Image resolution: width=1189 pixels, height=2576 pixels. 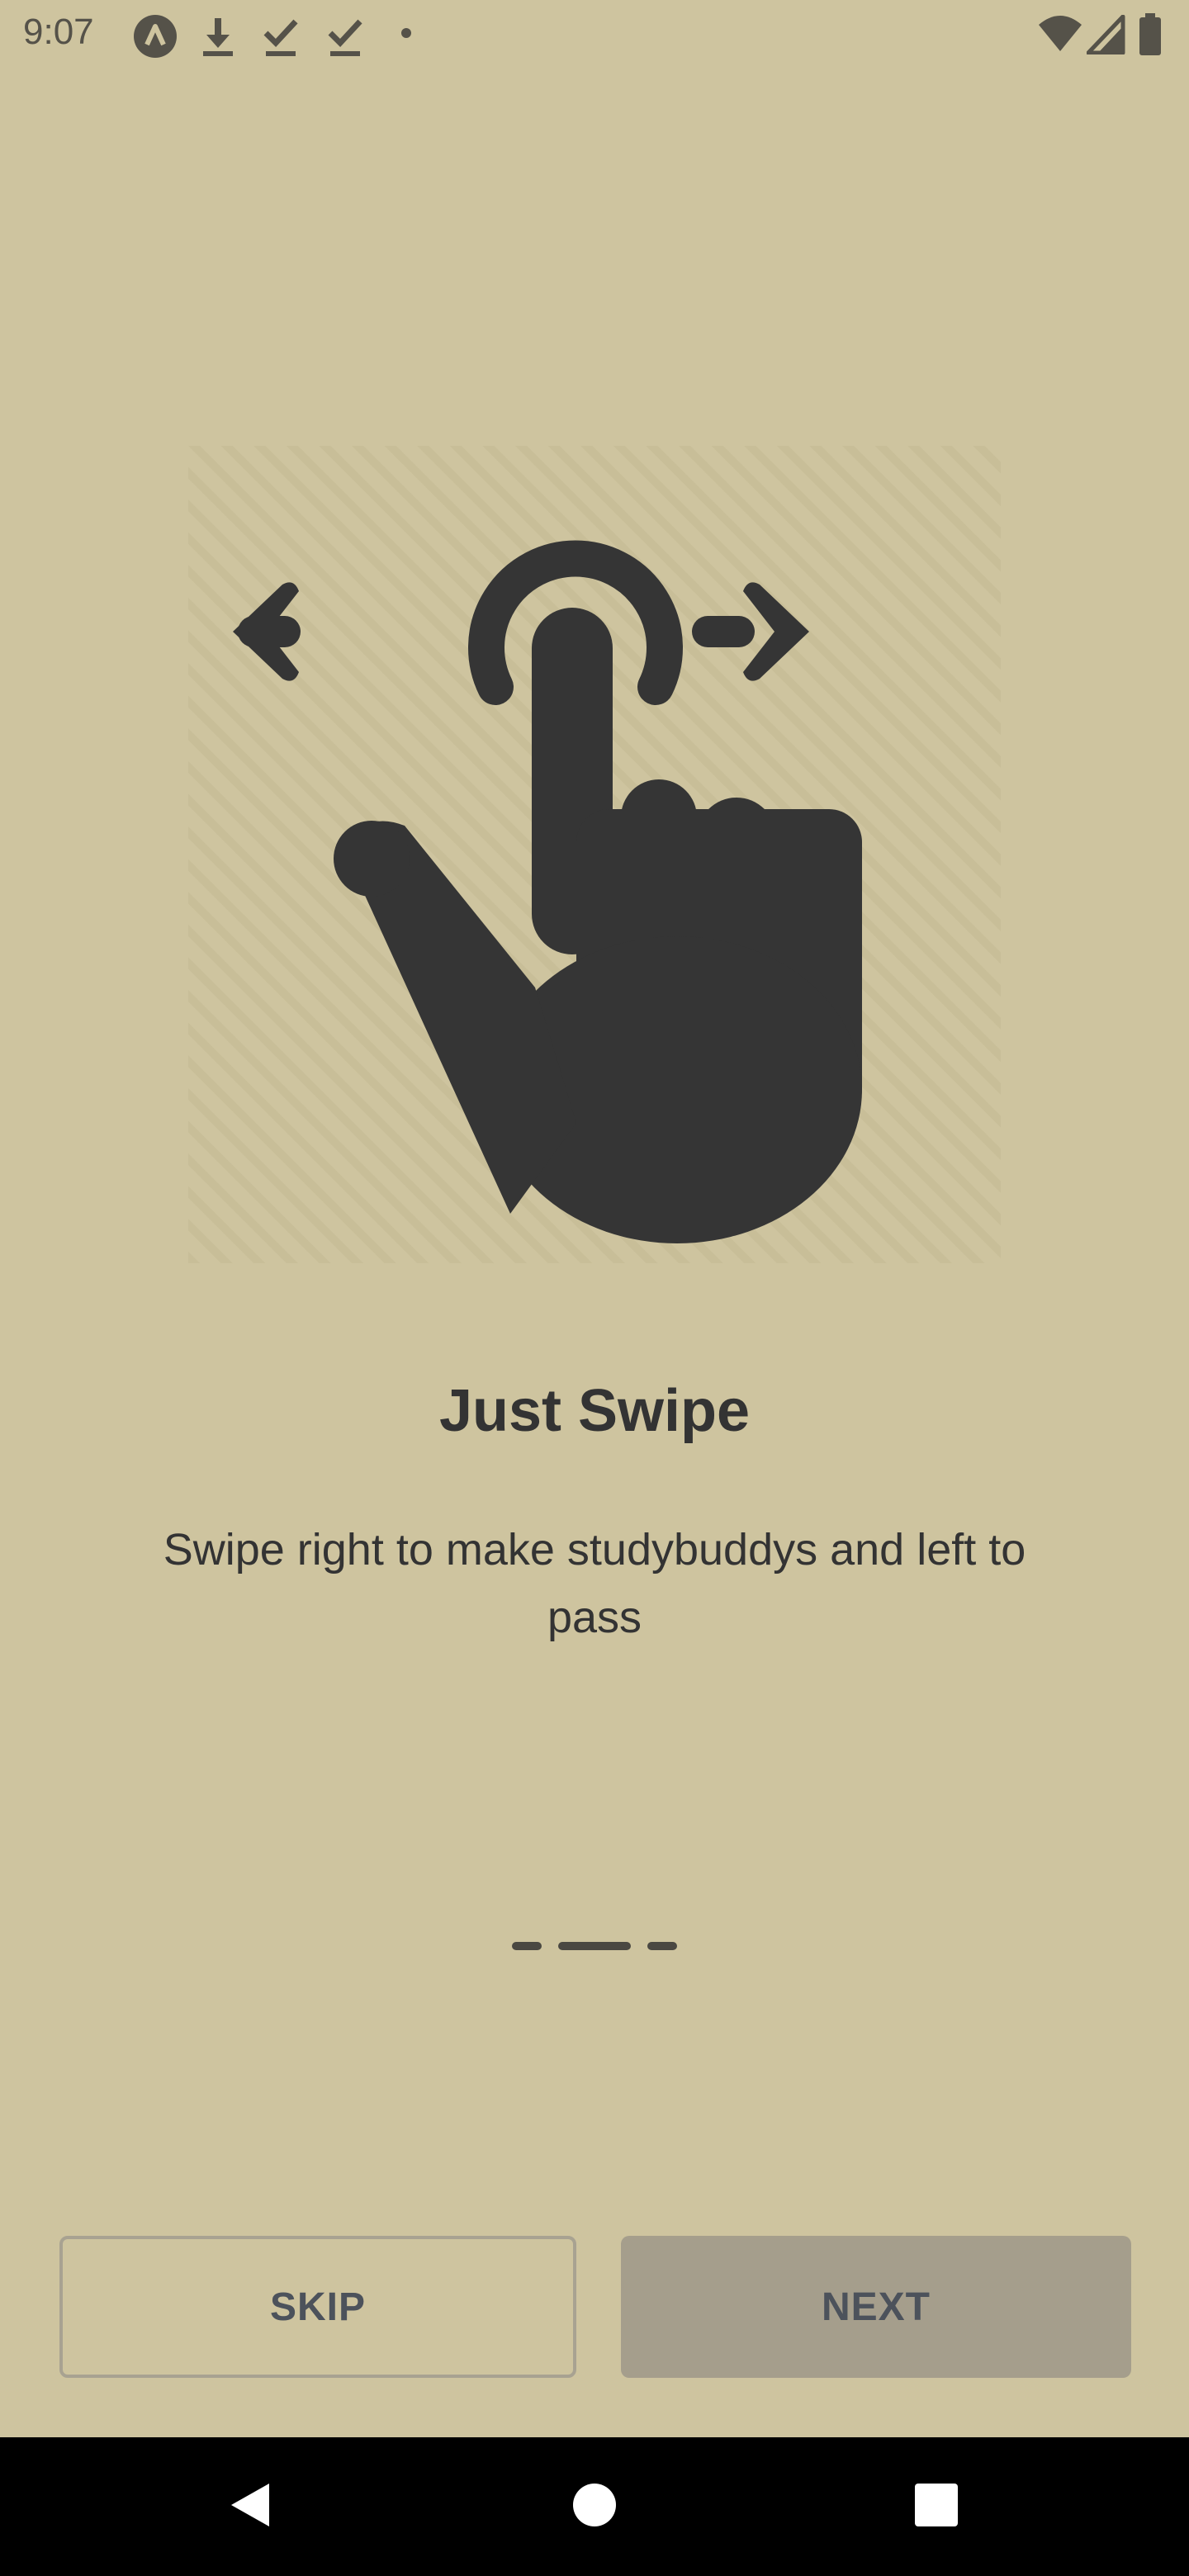 I want to click on recents-icon, so click(x=936, y=2507).